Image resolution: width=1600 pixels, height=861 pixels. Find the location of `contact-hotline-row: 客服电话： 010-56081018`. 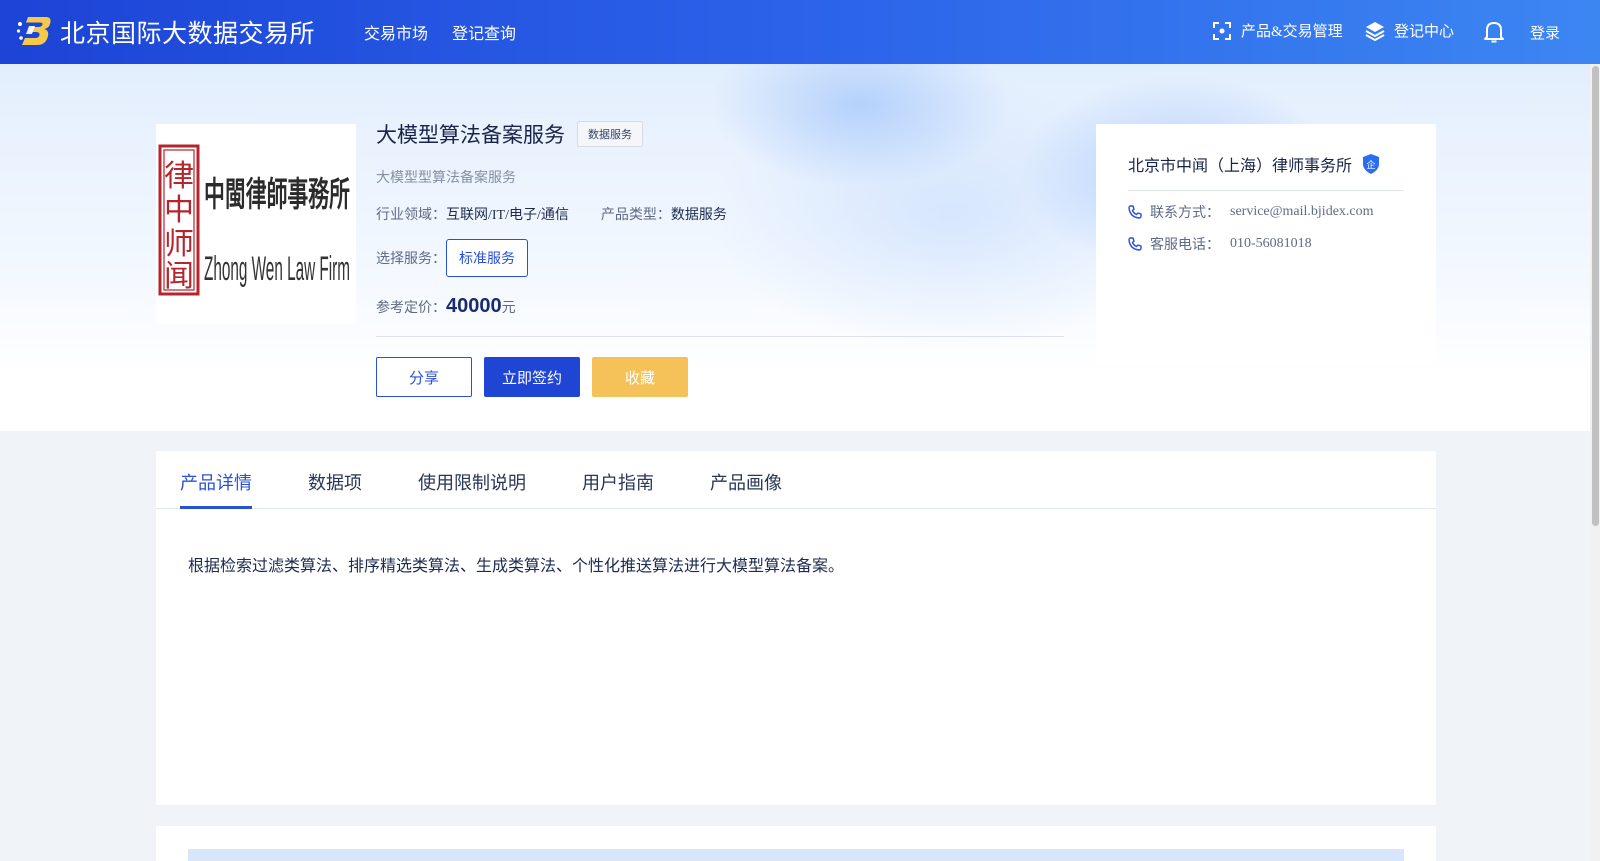

contact-hotline-row: 客服电话： 010-56081018 is located at coordinates (1266, 244).